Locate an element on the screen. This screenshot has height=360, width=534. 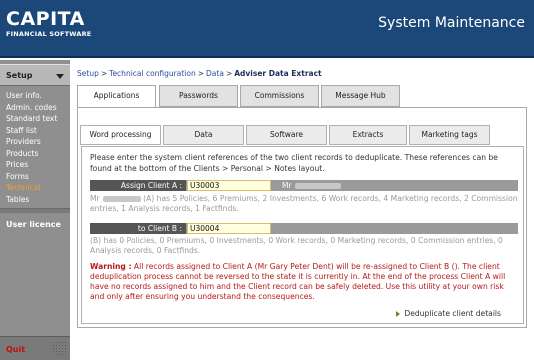
tab-applications: Applications is located at coordinates (116, 96).